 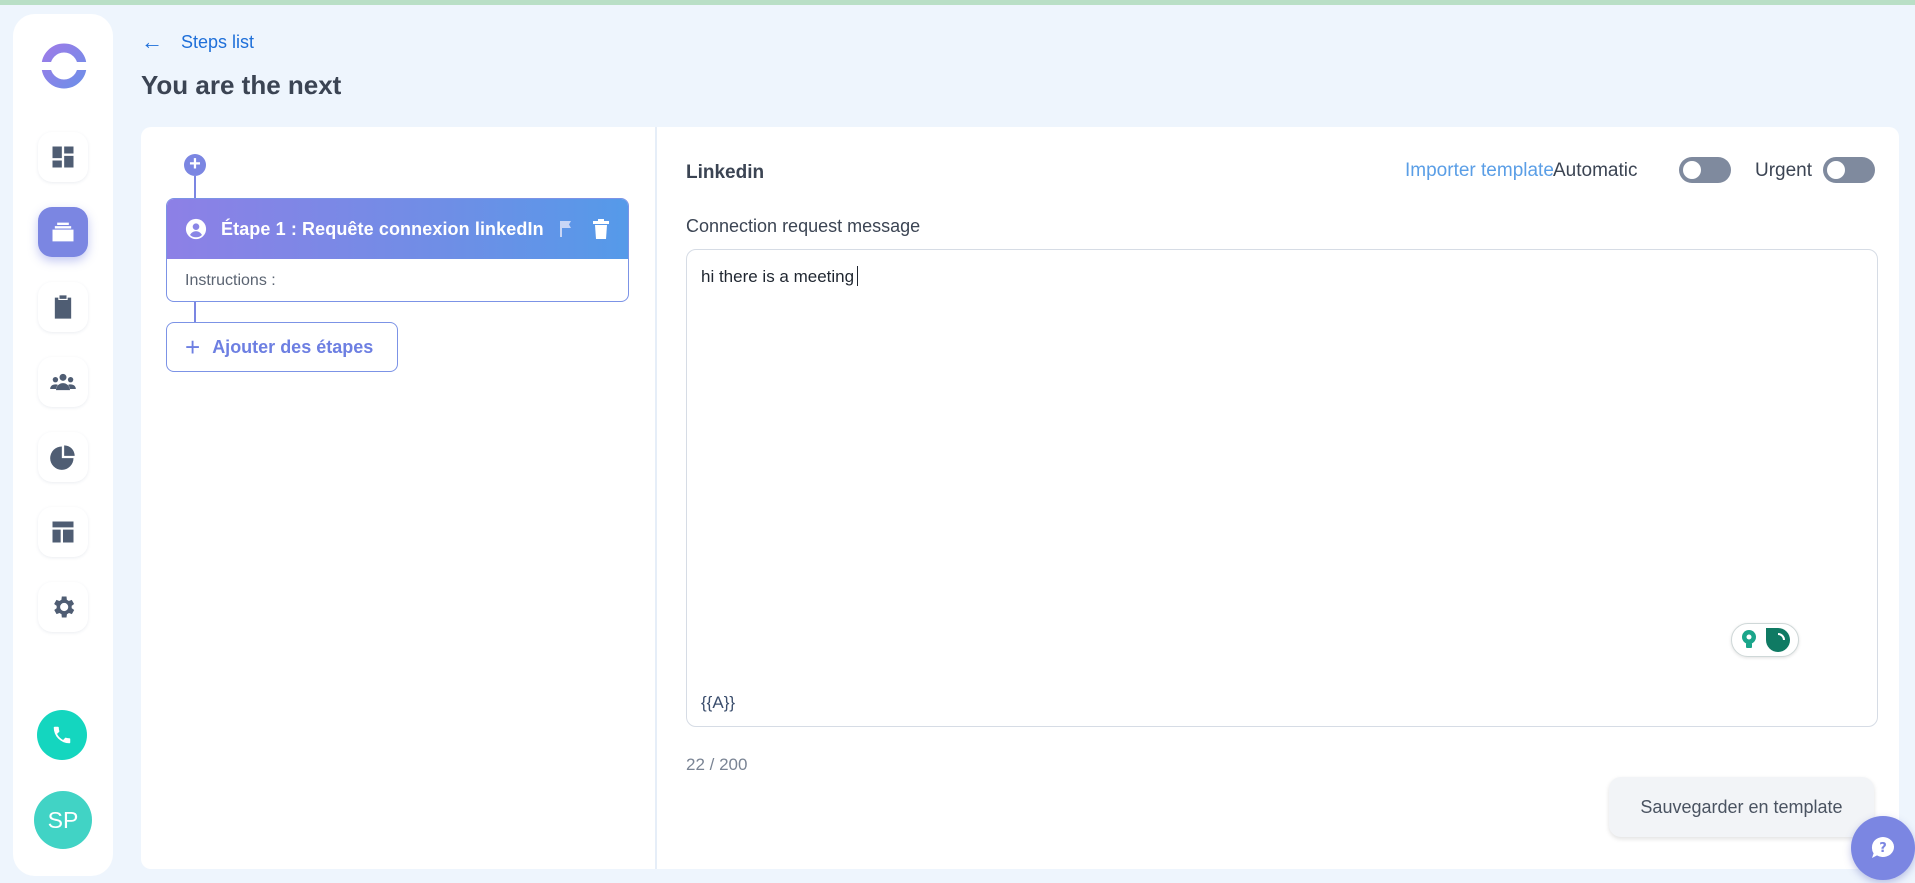 I want to click on help-chat-icon: ?, so click(x=1882, y=847).